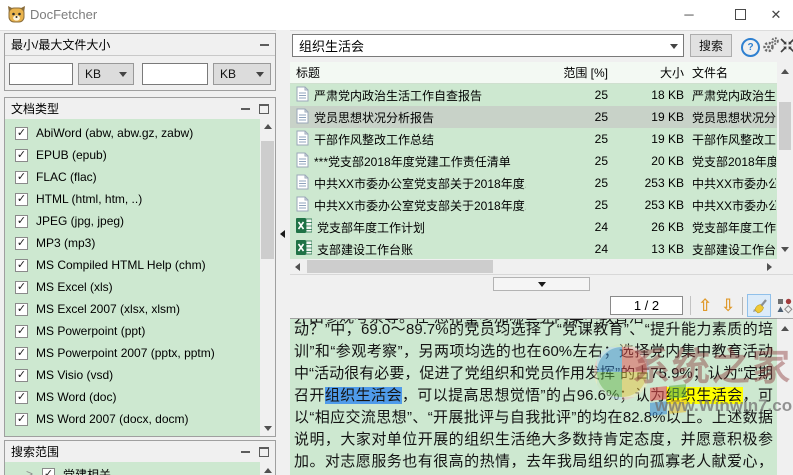 This screenshot has width=793, height=475. What do you see at coordinates (133, 265) in the screenshot?
I see `doctype-item: ✓ MS Compiled HTML Help (chm)` at bounding box center [133, 265].